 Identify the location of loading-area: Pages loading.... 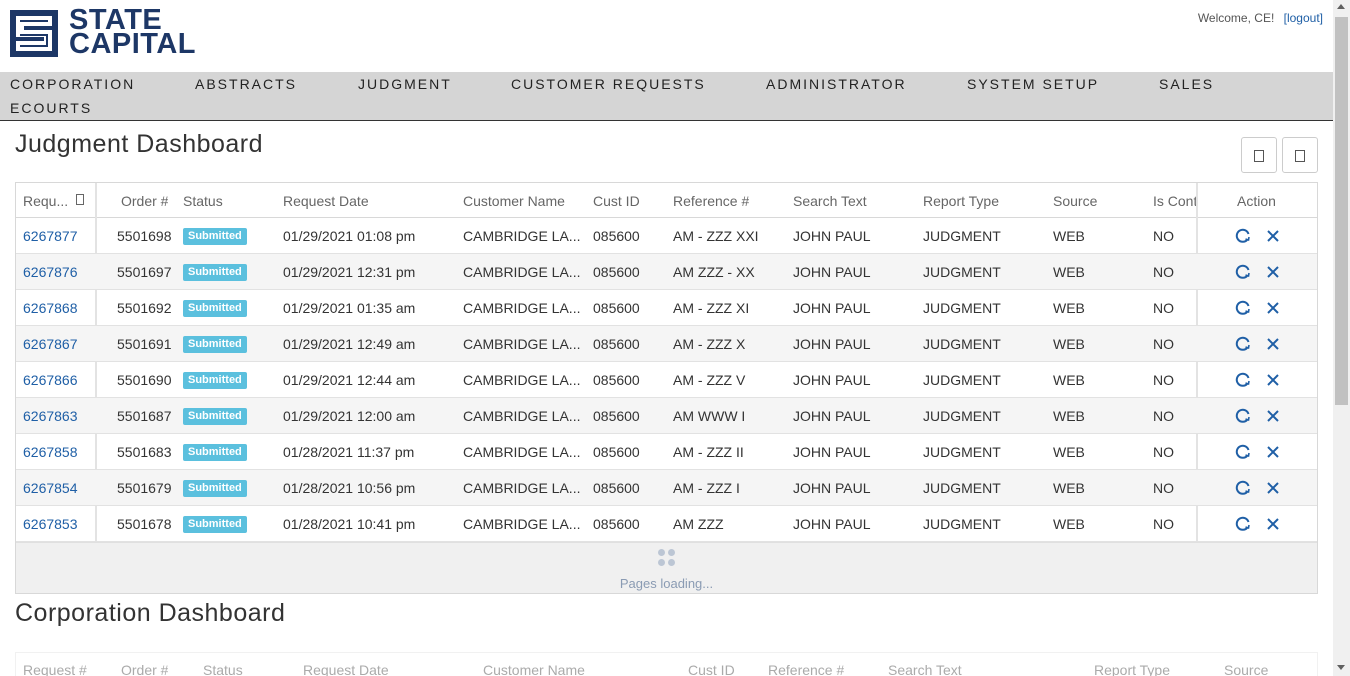
(666, 567).